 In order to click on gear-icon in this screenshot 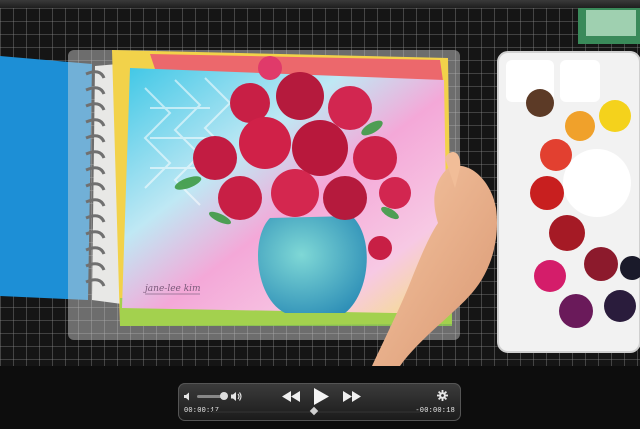, I will do `click(442, 395)`.